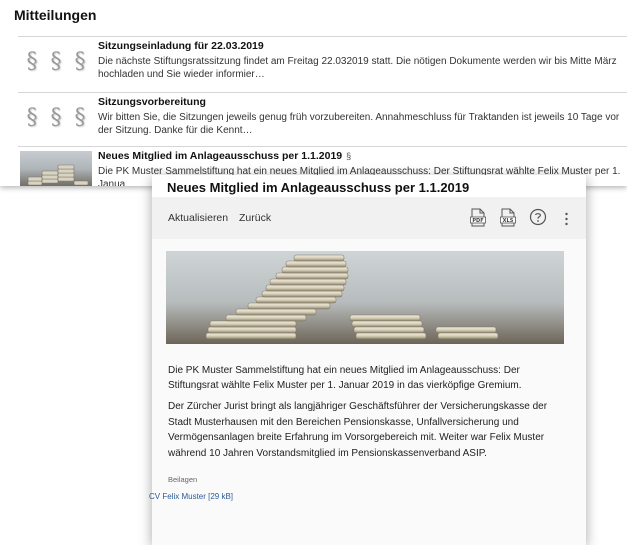  I want to click on pdf-icon: PDF, so click(478, 217).